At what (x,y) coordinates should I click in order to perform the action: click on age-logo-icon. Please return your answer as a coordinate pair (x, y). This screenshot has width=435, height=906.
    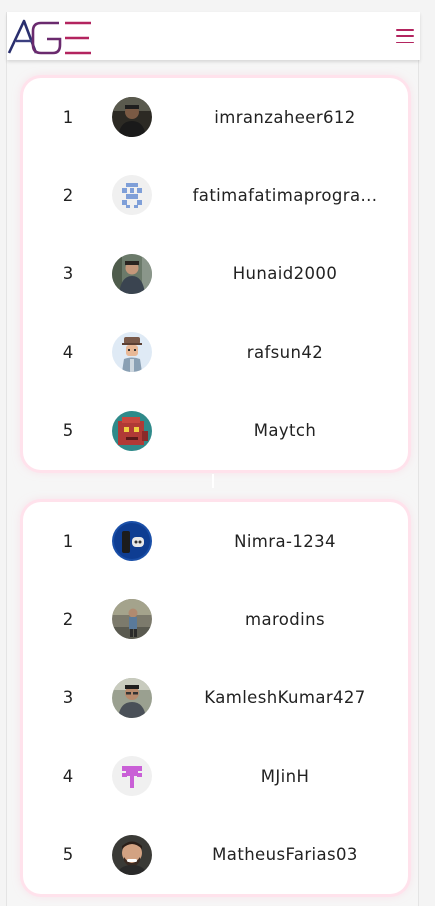
    Looking at the image, I should click on (49, 37).